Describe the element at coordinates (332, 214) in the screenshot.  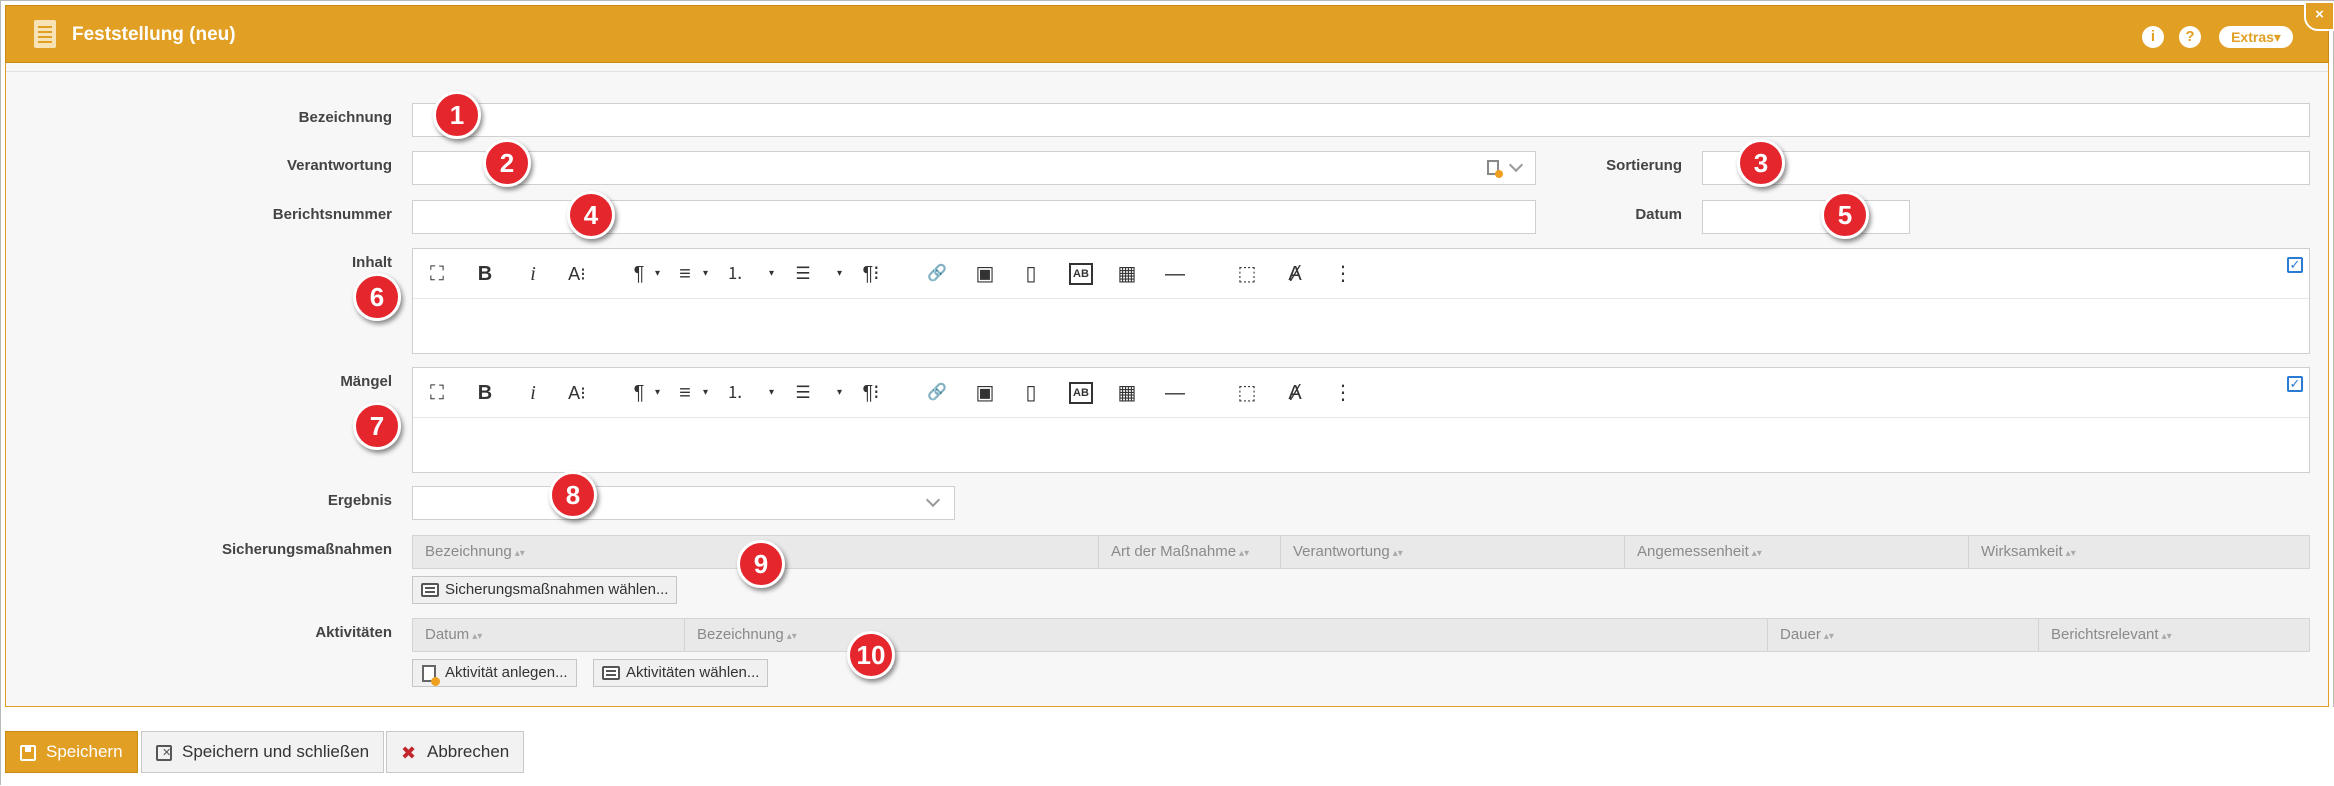
I see `berichtsnummer-label: Berichtsnummer` at that location.